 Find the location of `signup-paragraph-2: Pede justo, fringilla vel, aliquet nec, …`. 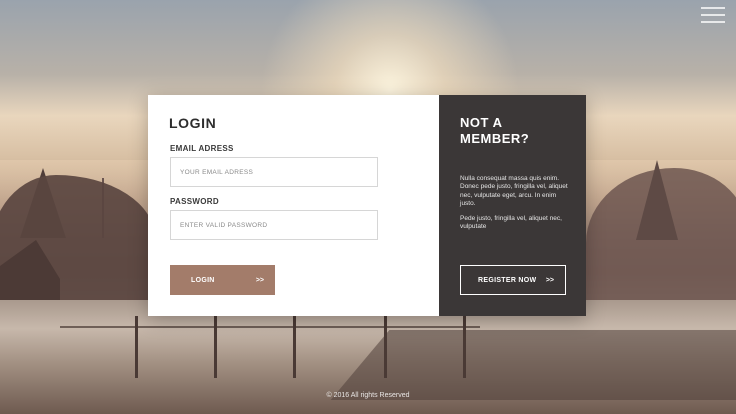

signup-paragraph-2: Pede justo, fringilla vel, aliquet nec, … is located at coordinates (511, 223).